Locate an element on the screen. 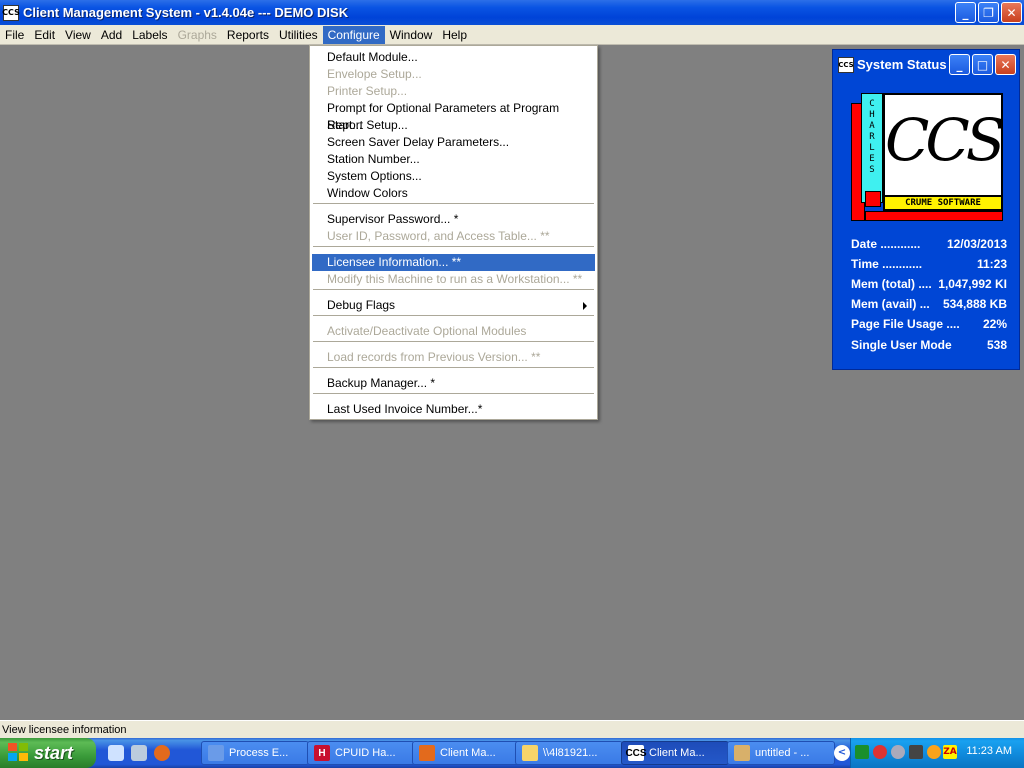  tray-network-icon is located at coordinates (898, 752).